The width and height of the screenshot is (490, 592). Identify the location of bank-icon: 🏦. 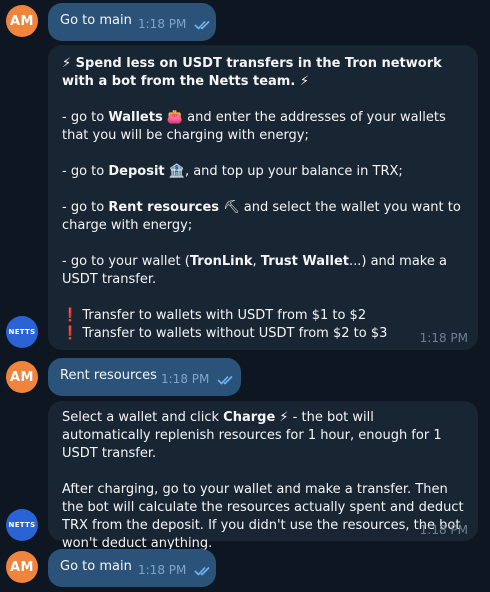
(176, 171).